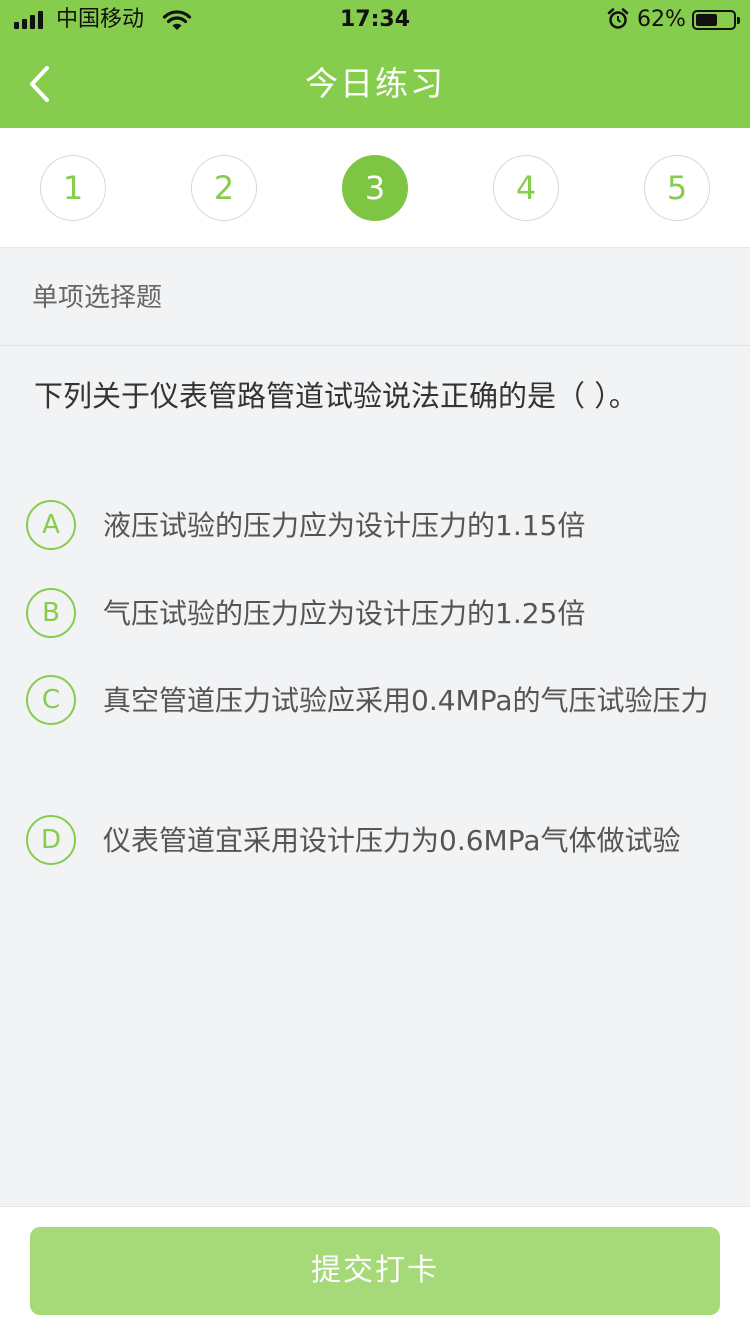 This screenshot has width=750, height=1334. Describe the element at coordinates (224, 188) in the screenshot. I see `step-2: 2` at that location.